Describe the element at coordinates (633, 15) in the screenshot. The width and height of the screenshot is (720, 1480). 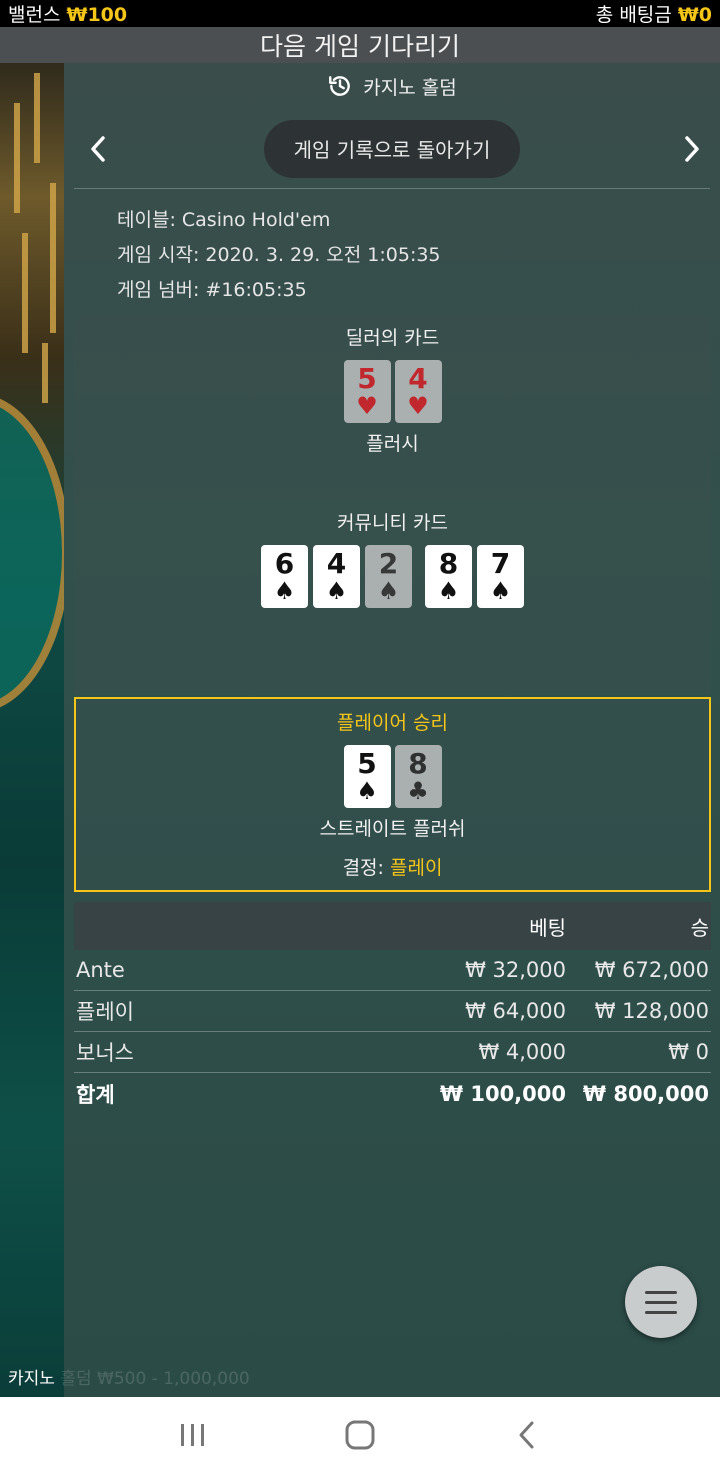
I see `total-bet-label: 총 배팅금` at that location.